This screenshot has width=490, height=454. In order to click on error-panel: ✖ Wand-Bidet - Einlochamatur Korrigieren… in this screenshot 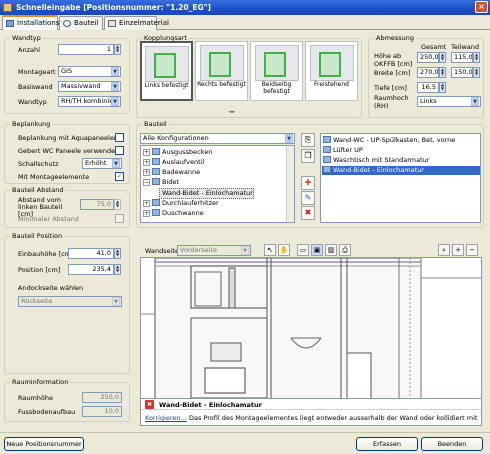, I will do `click(311, 412)`.